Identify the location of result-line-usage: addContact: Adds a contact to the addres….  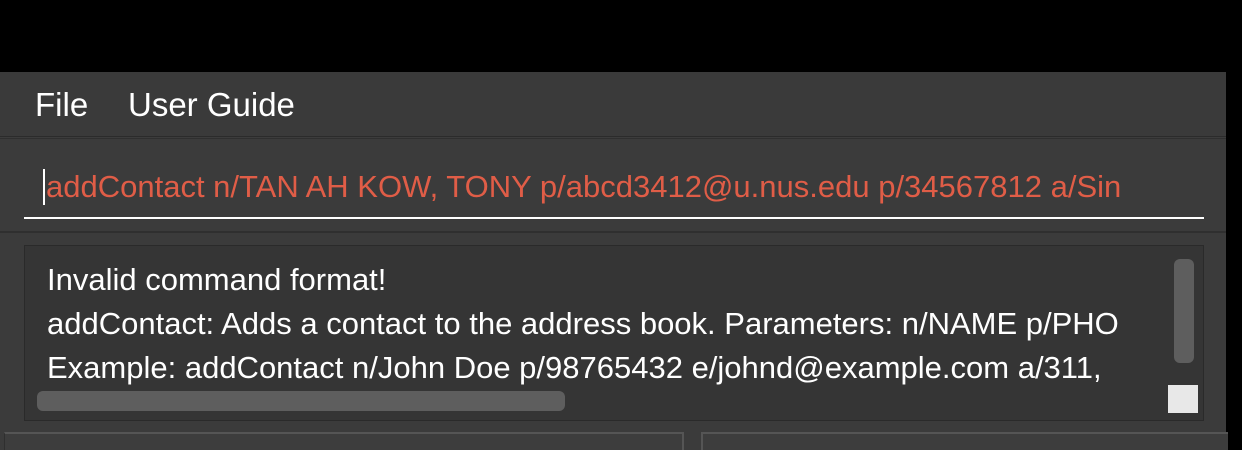
(583, 323).